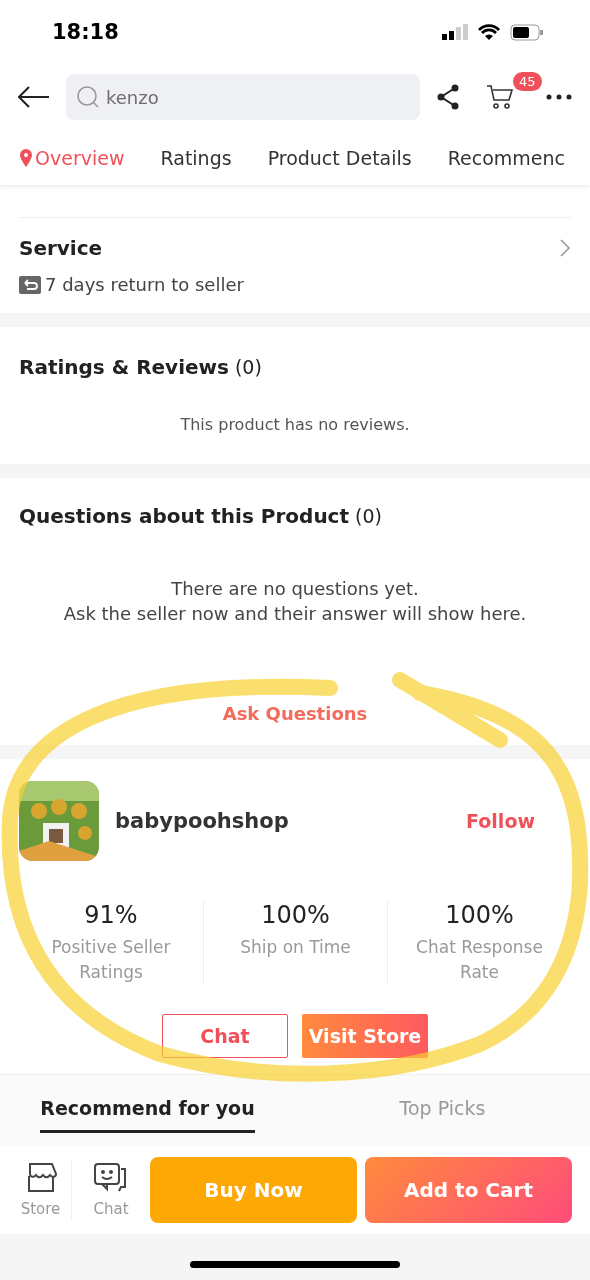 The width and height of the screenshot is (590, 1280). Describe the element at coordinates (455, 32) in the screenshot. I see `signal-icon` at that location.